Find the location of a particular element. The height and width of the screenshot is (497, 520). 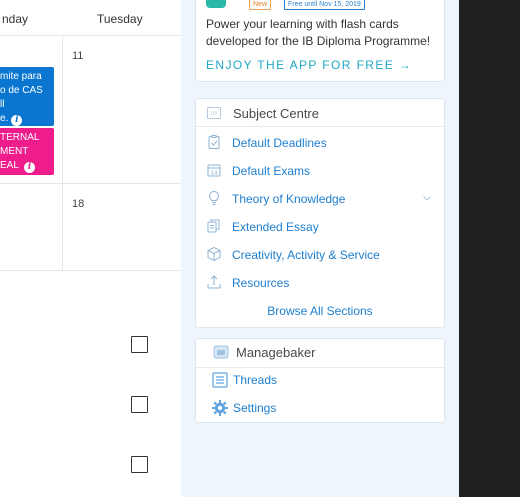

event-text: mite para is located at coordinates (21, 76).